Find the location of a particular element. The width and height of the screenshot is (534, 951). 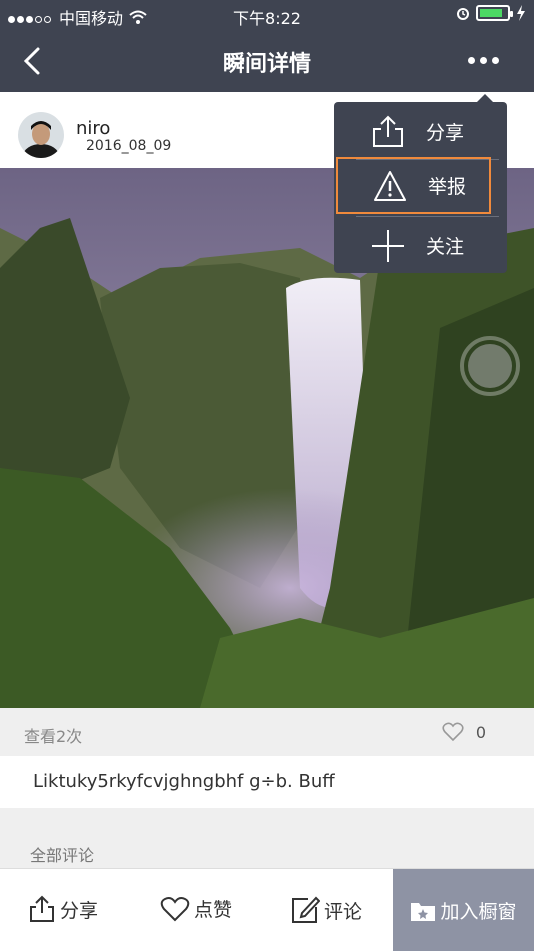

avatar-image is located at coordinates (41, 135).